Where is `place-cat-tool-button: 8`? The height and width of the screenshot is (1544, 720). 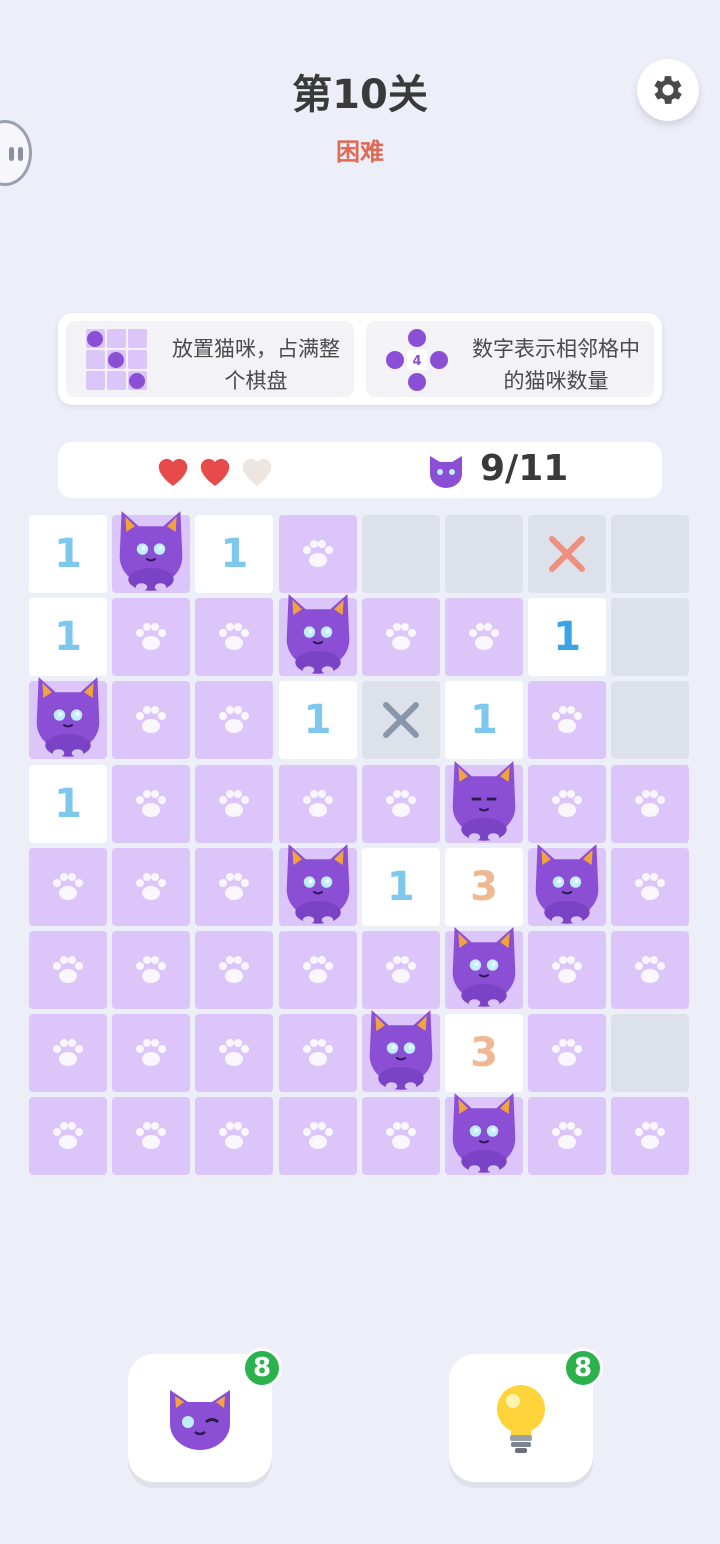 place-cat-tool-button: 8 is located at coordinates (205, 1415).